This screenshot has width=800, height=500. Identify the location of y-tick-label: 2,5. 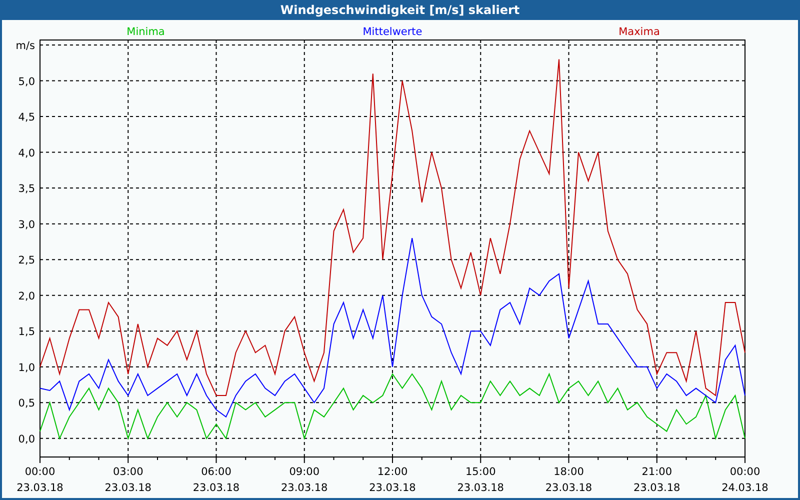
(26, 260).